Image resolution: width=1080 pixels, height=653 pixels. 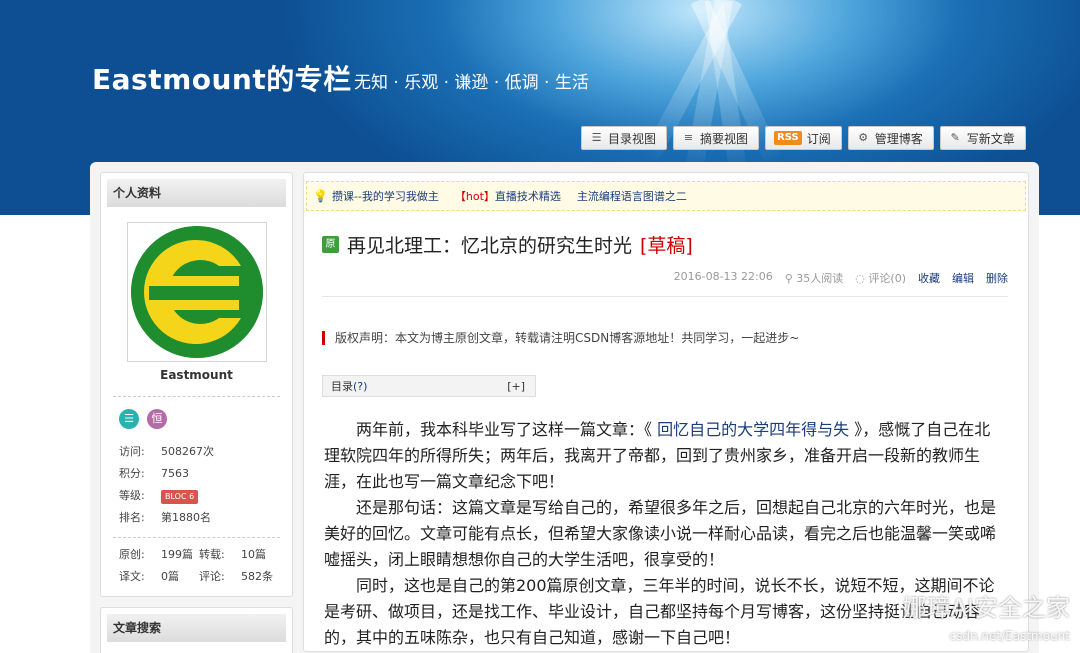 What do you see at coordinates (132, 554) in the screenshot?
I see `original-key: 原创:` at bounding box center [132, 554].